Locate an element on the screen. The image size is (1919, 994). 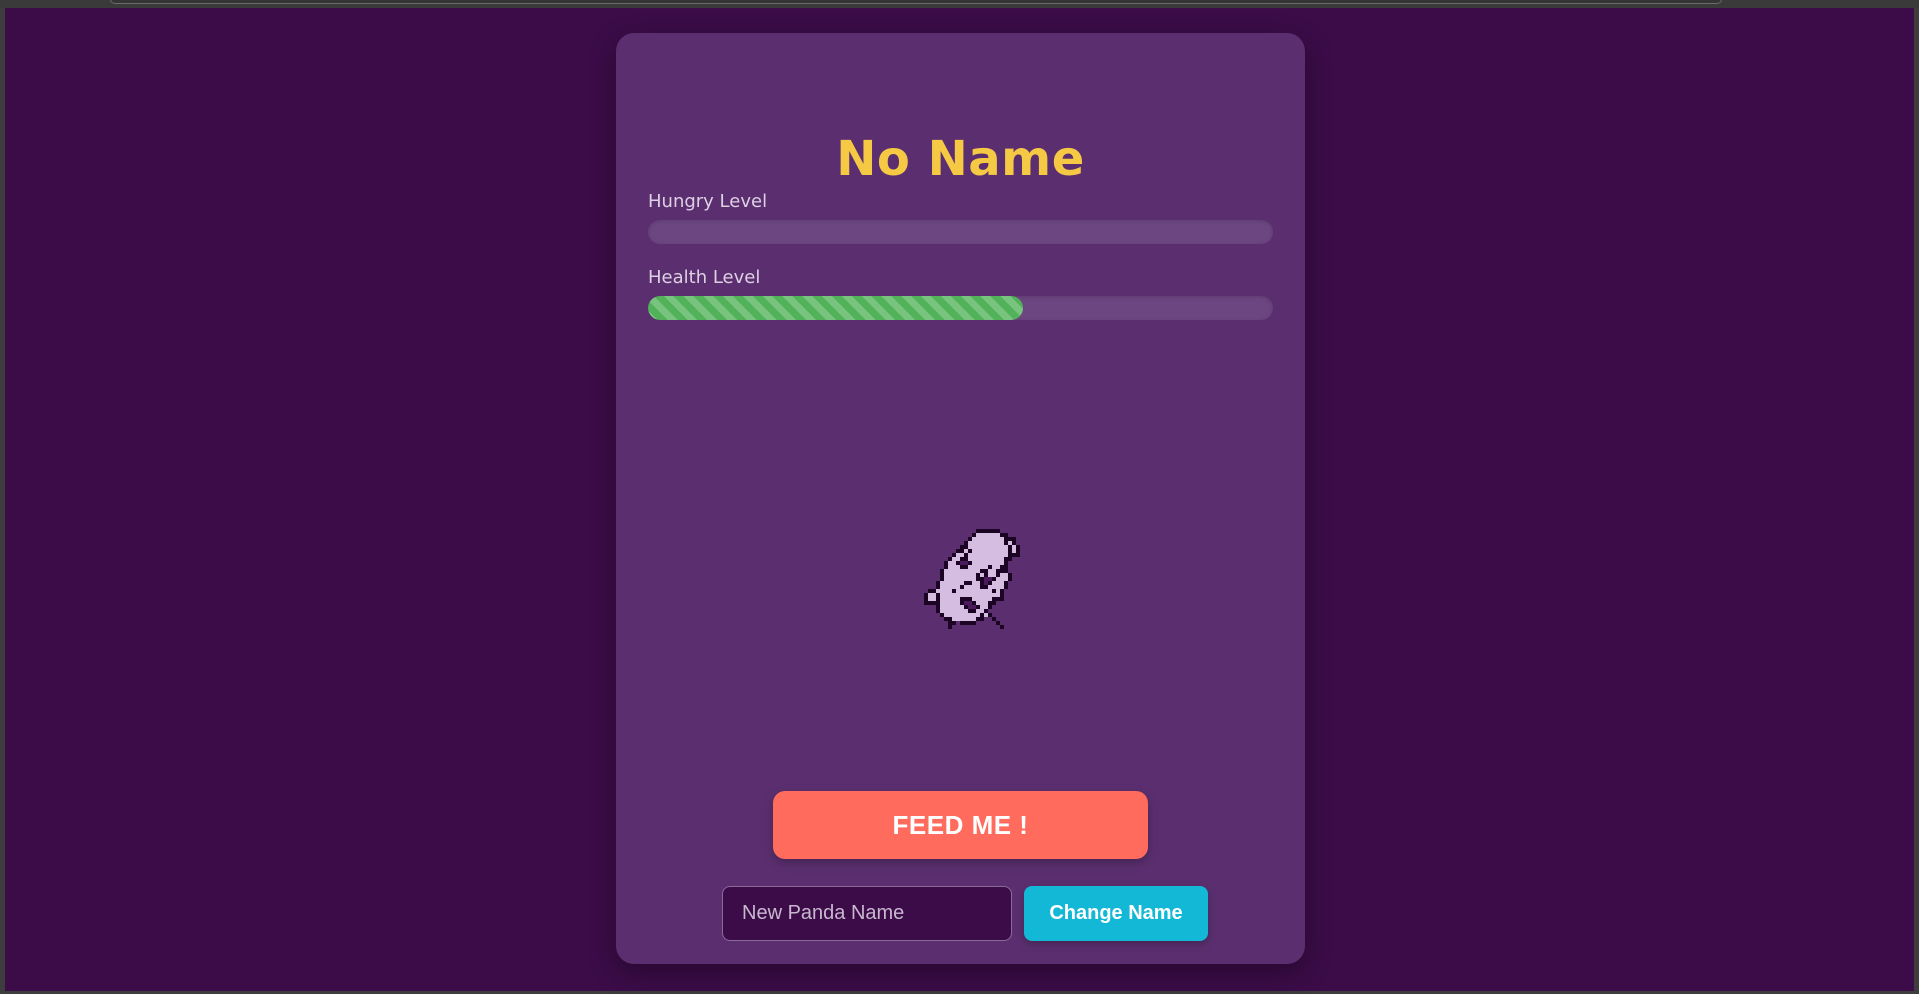
browser-chrome is located at coordinates (959, 4).